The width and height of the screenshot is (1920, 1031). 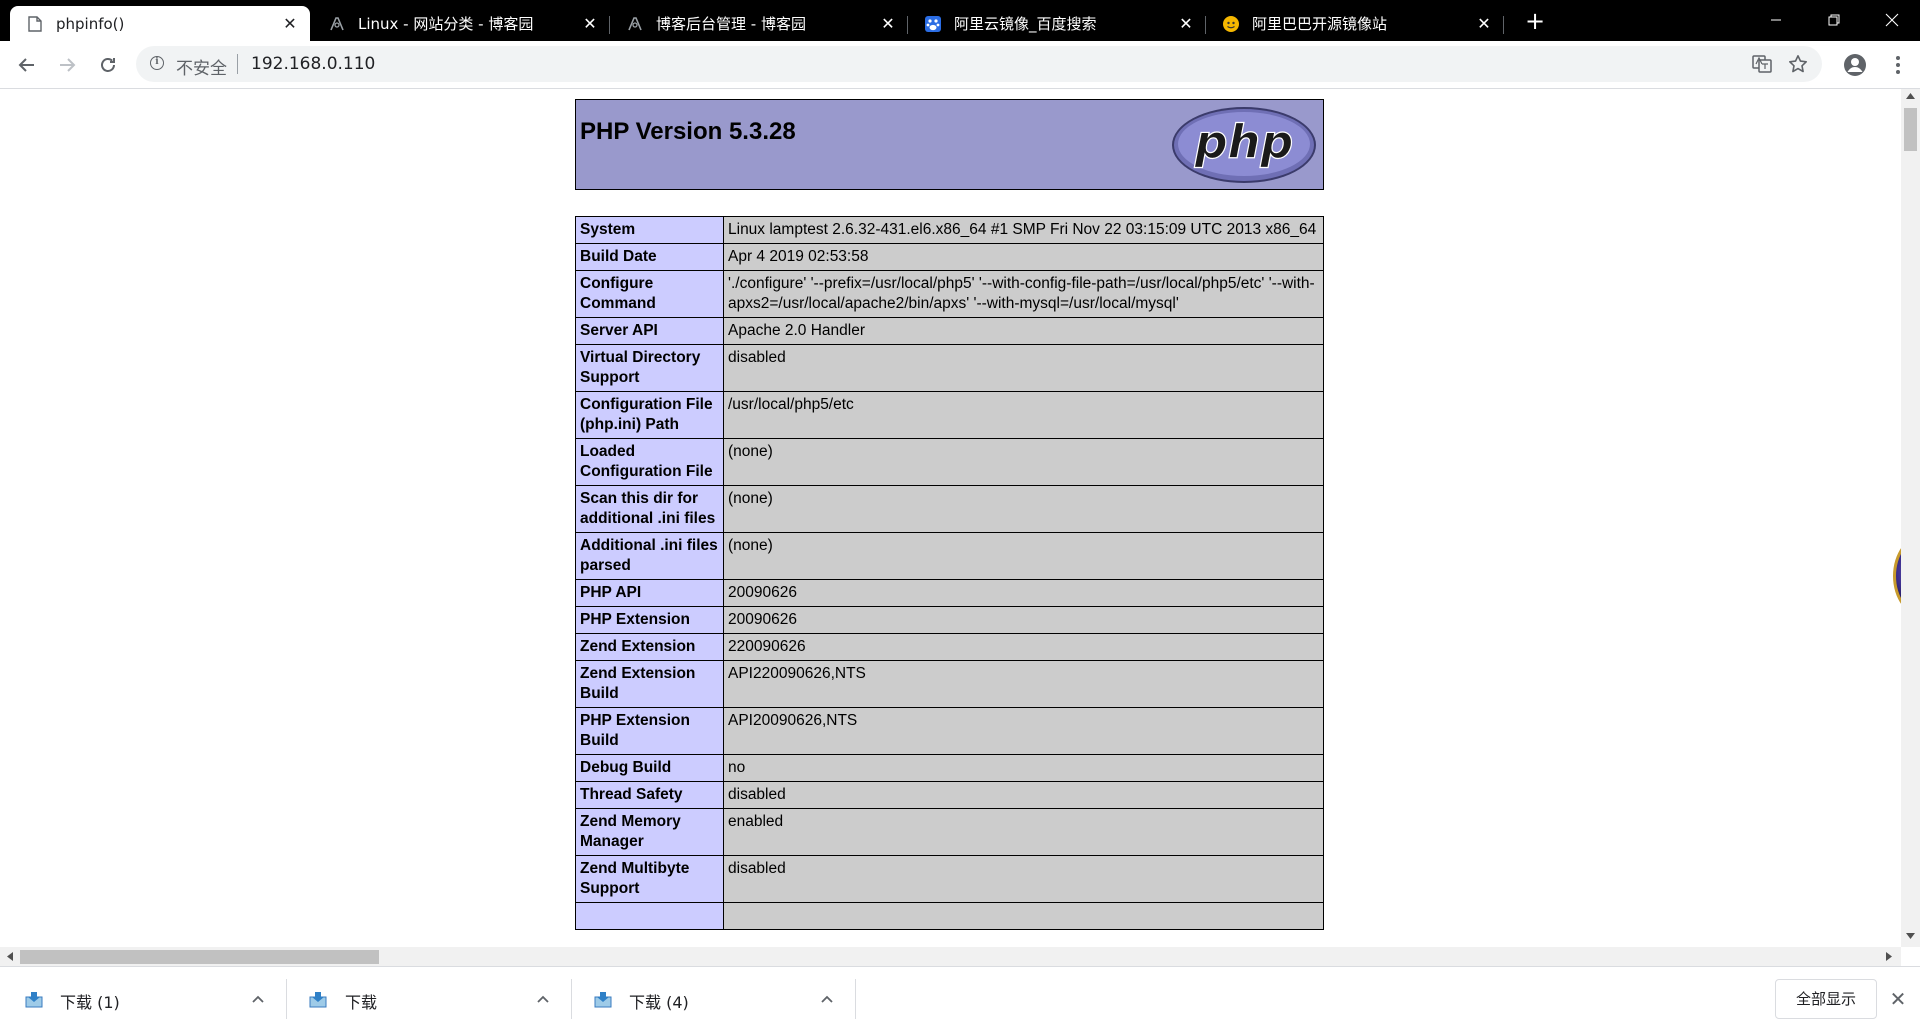 I want to click on scroll-up-arrow-icon, so click(x=1910, y=96).